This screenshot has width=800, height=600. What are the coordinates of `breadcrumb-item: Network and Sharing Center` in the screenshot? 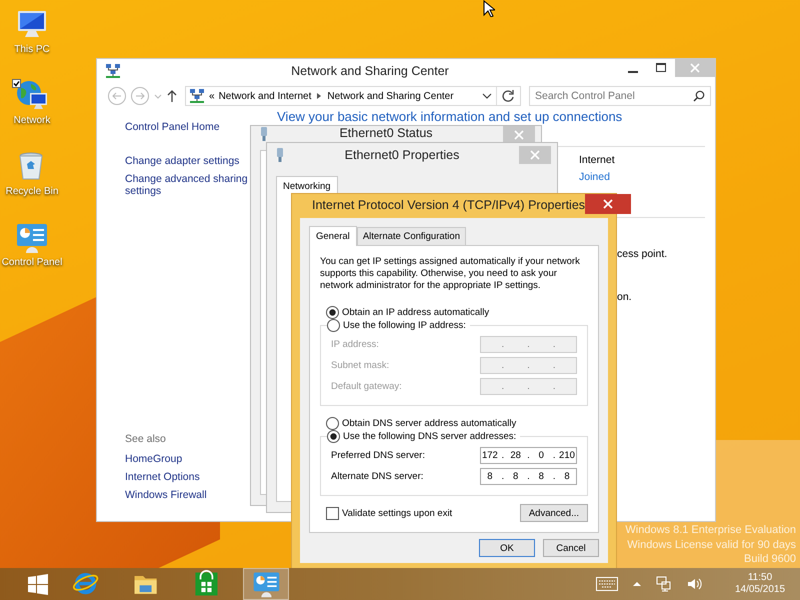 It's located at (390, 96).